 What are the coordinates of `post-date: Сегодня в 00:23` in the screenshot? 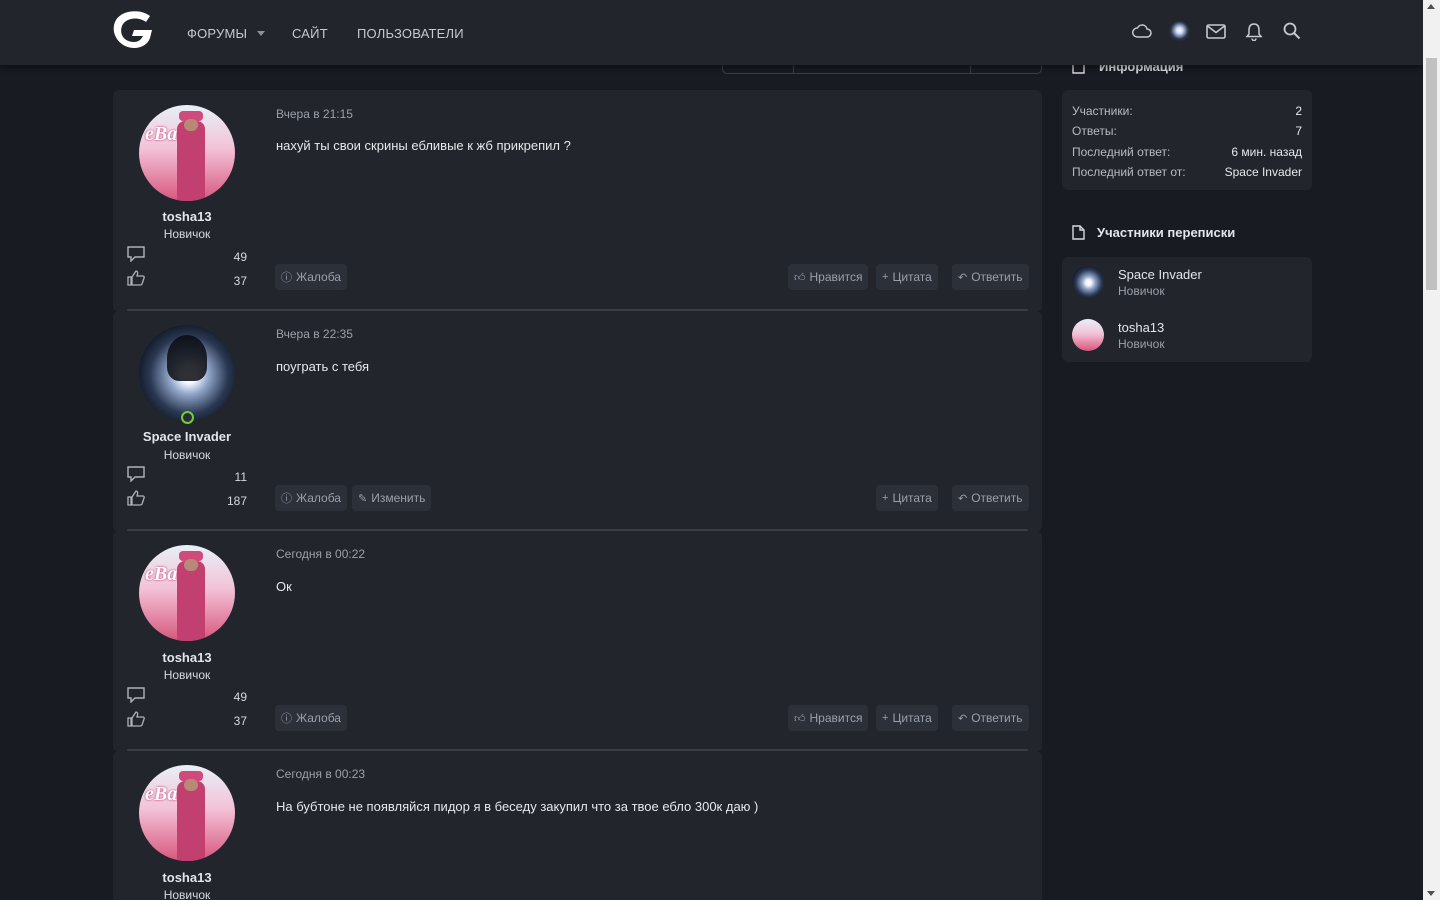 It's located at (320, 774).